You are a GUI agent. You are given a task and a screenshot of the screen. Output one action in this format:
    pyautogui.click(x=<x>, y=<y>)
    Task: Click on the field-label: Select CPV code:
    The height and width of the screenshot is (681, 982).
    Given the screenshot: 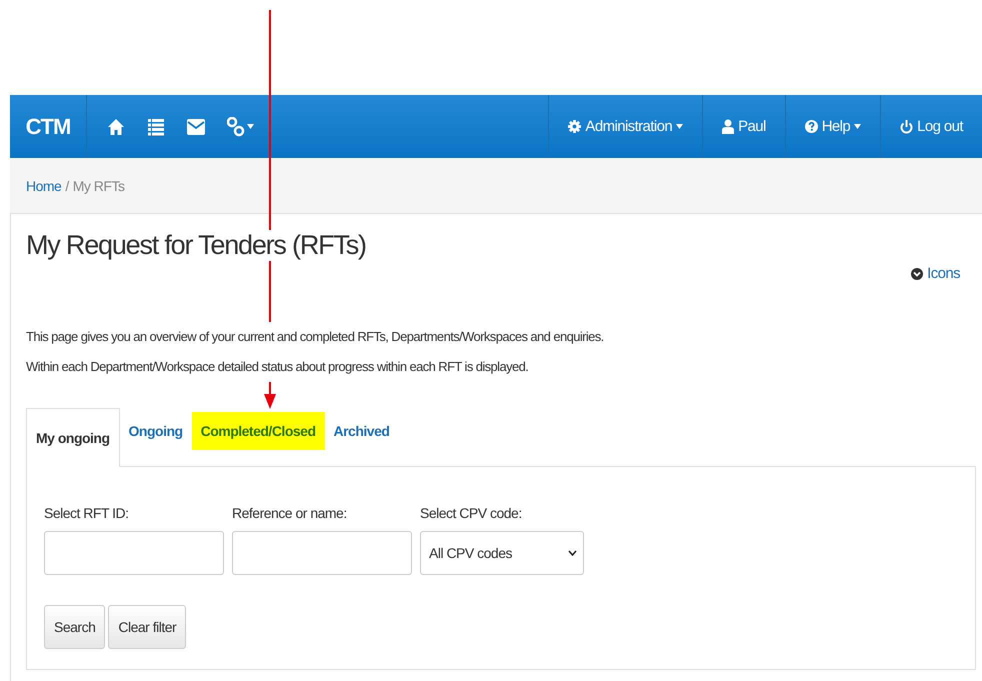 What is the action you would take?
    pyautogui.click(x=471, y=513)
    